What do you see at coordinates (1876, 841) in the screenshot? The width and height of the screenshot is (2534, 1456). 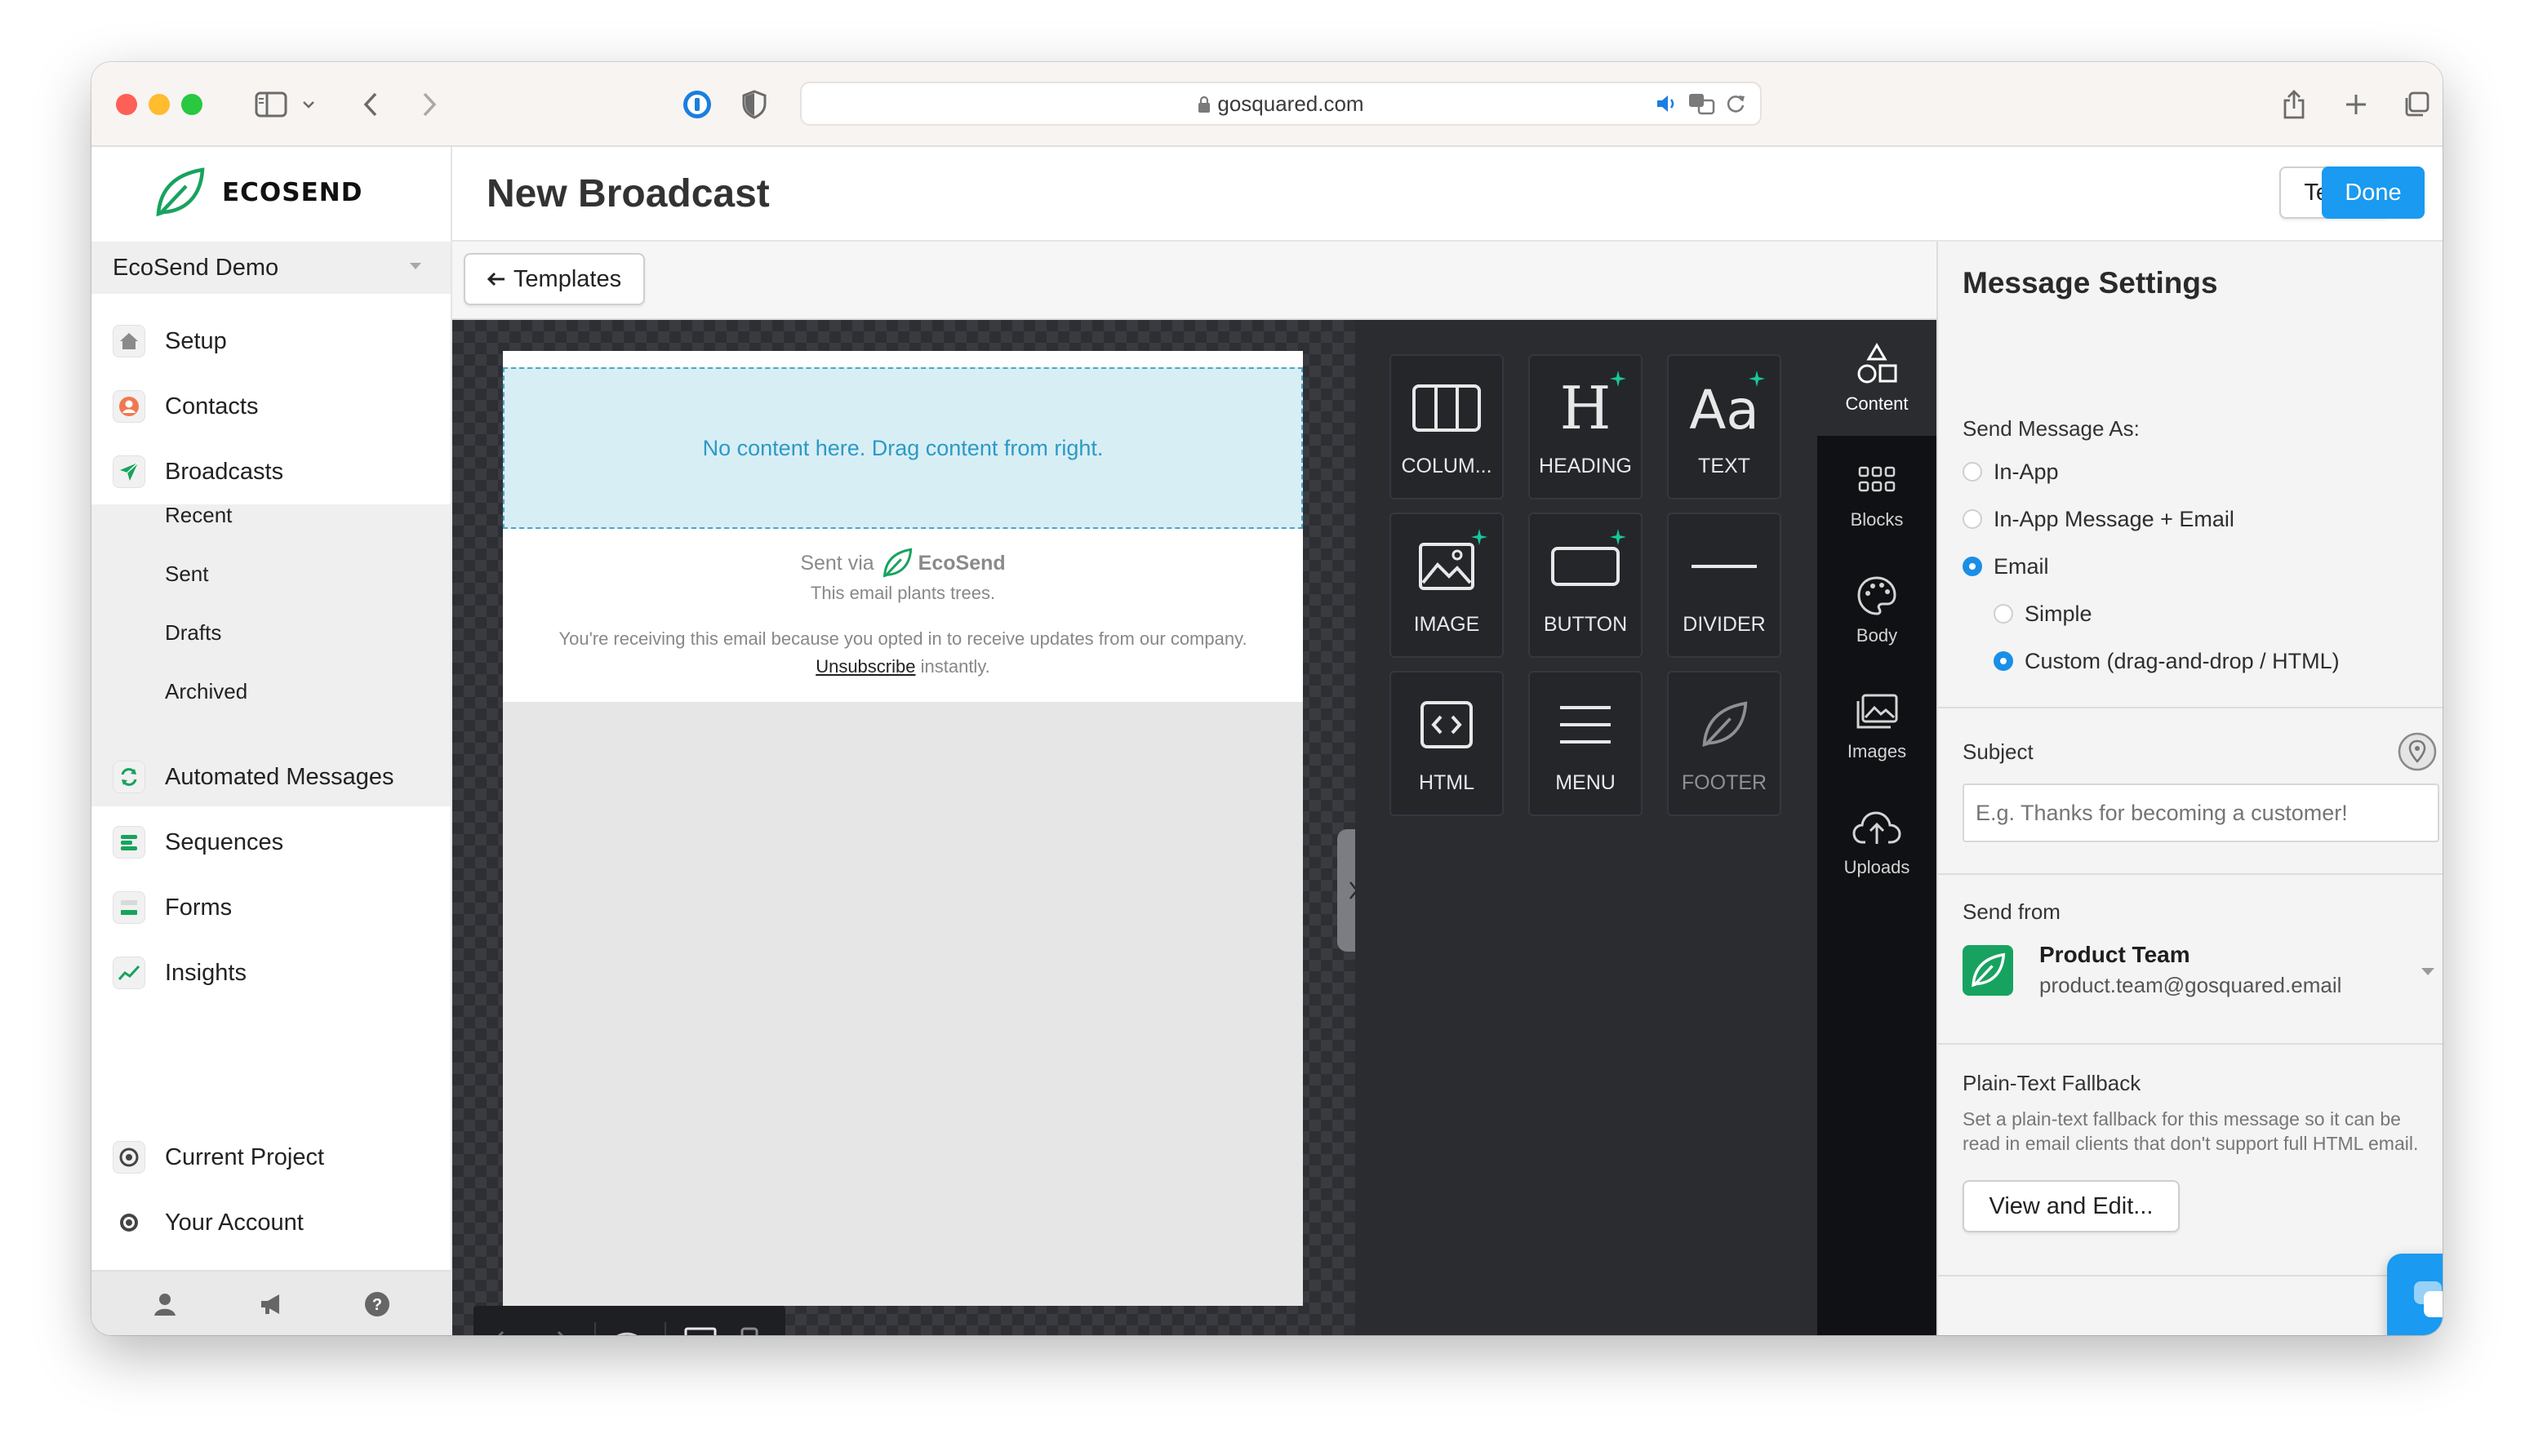 I see `tab-uploads: Uploads` at bounding box center [1876, 841].